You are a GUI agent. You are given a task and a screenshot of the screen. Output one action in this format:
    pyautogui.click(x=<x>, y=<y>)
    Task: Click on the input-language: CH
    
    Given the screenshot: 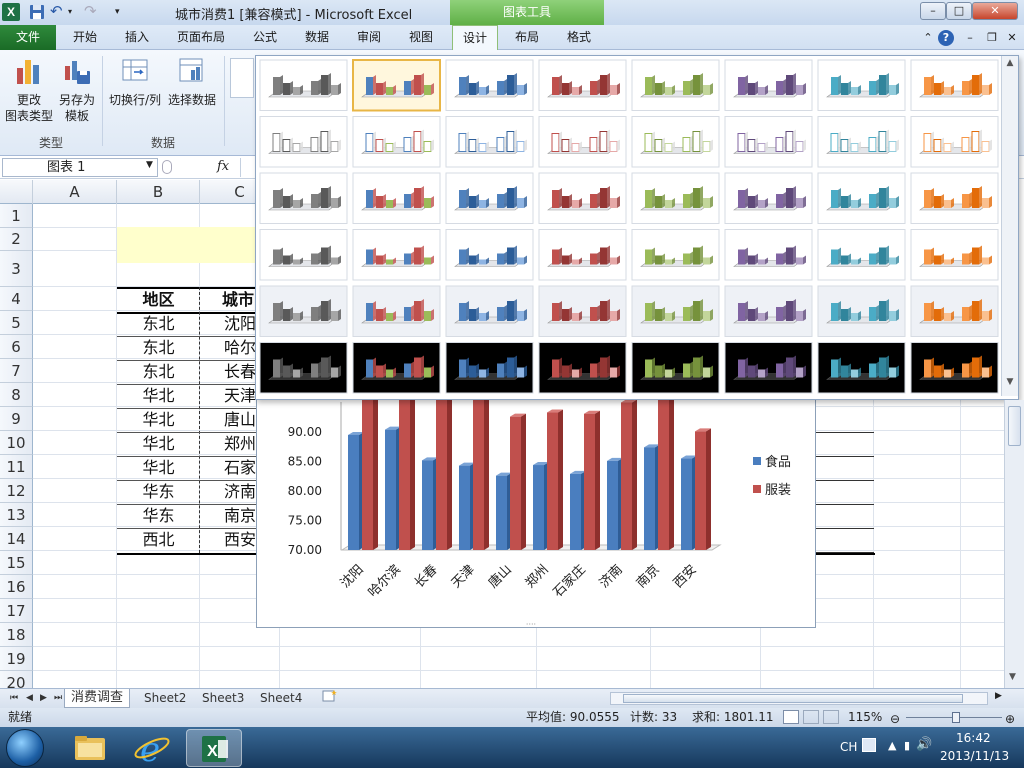 What is the action you would take?
    pyautogui.click(x=848, y=747)
    